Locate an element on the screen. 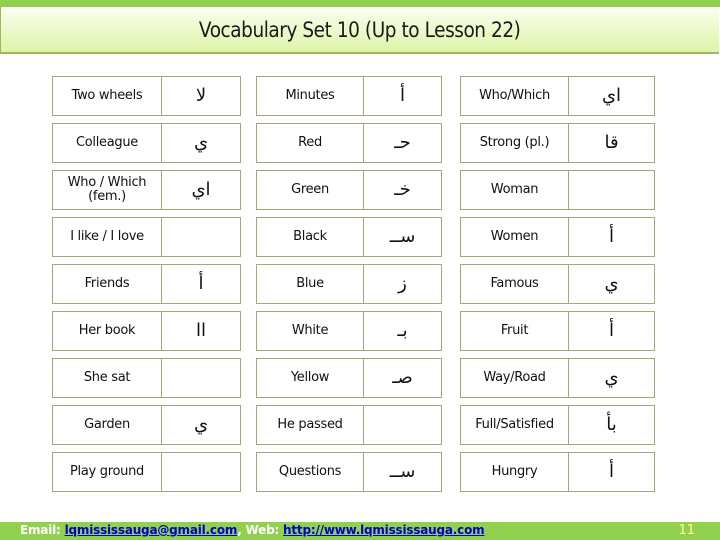  english-word-cell: White is located at coordinates (310, 331).